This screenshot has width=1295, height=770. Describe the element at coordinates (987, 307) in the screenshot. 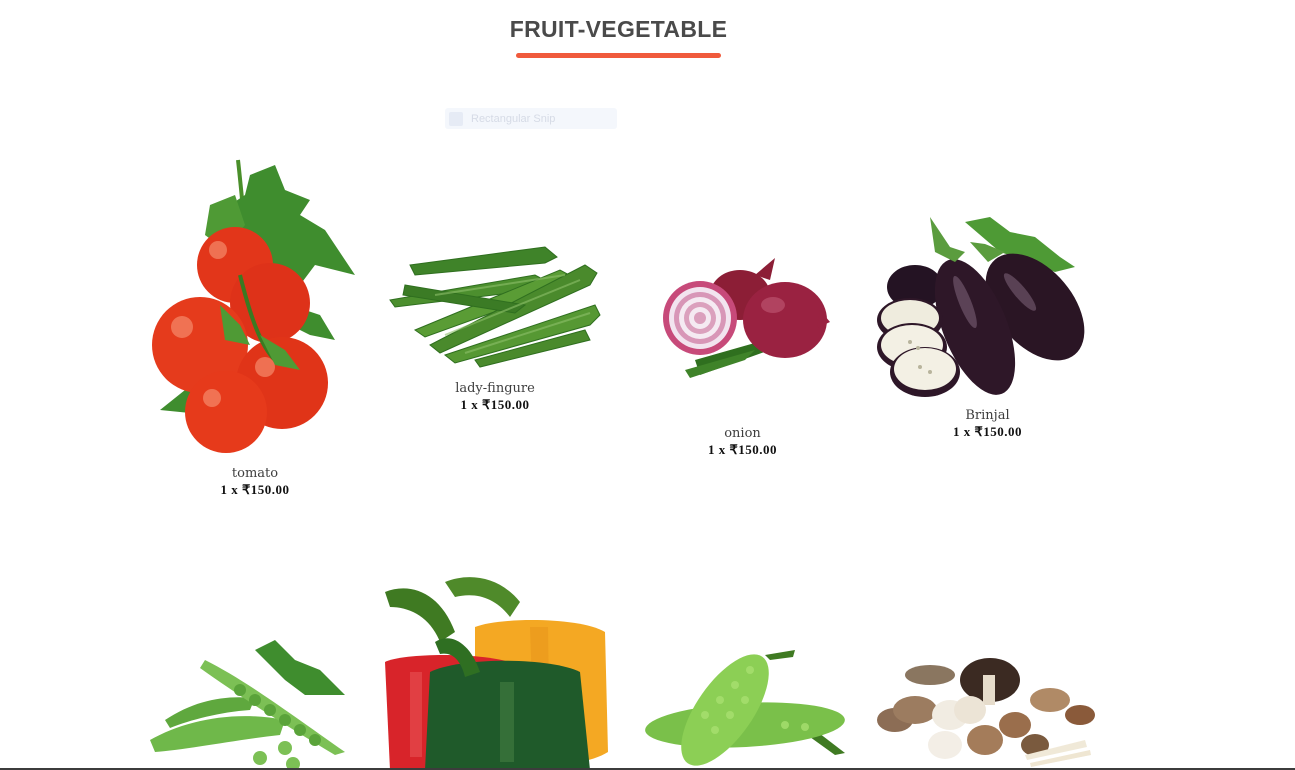

I see `brinjal-image` at that location.